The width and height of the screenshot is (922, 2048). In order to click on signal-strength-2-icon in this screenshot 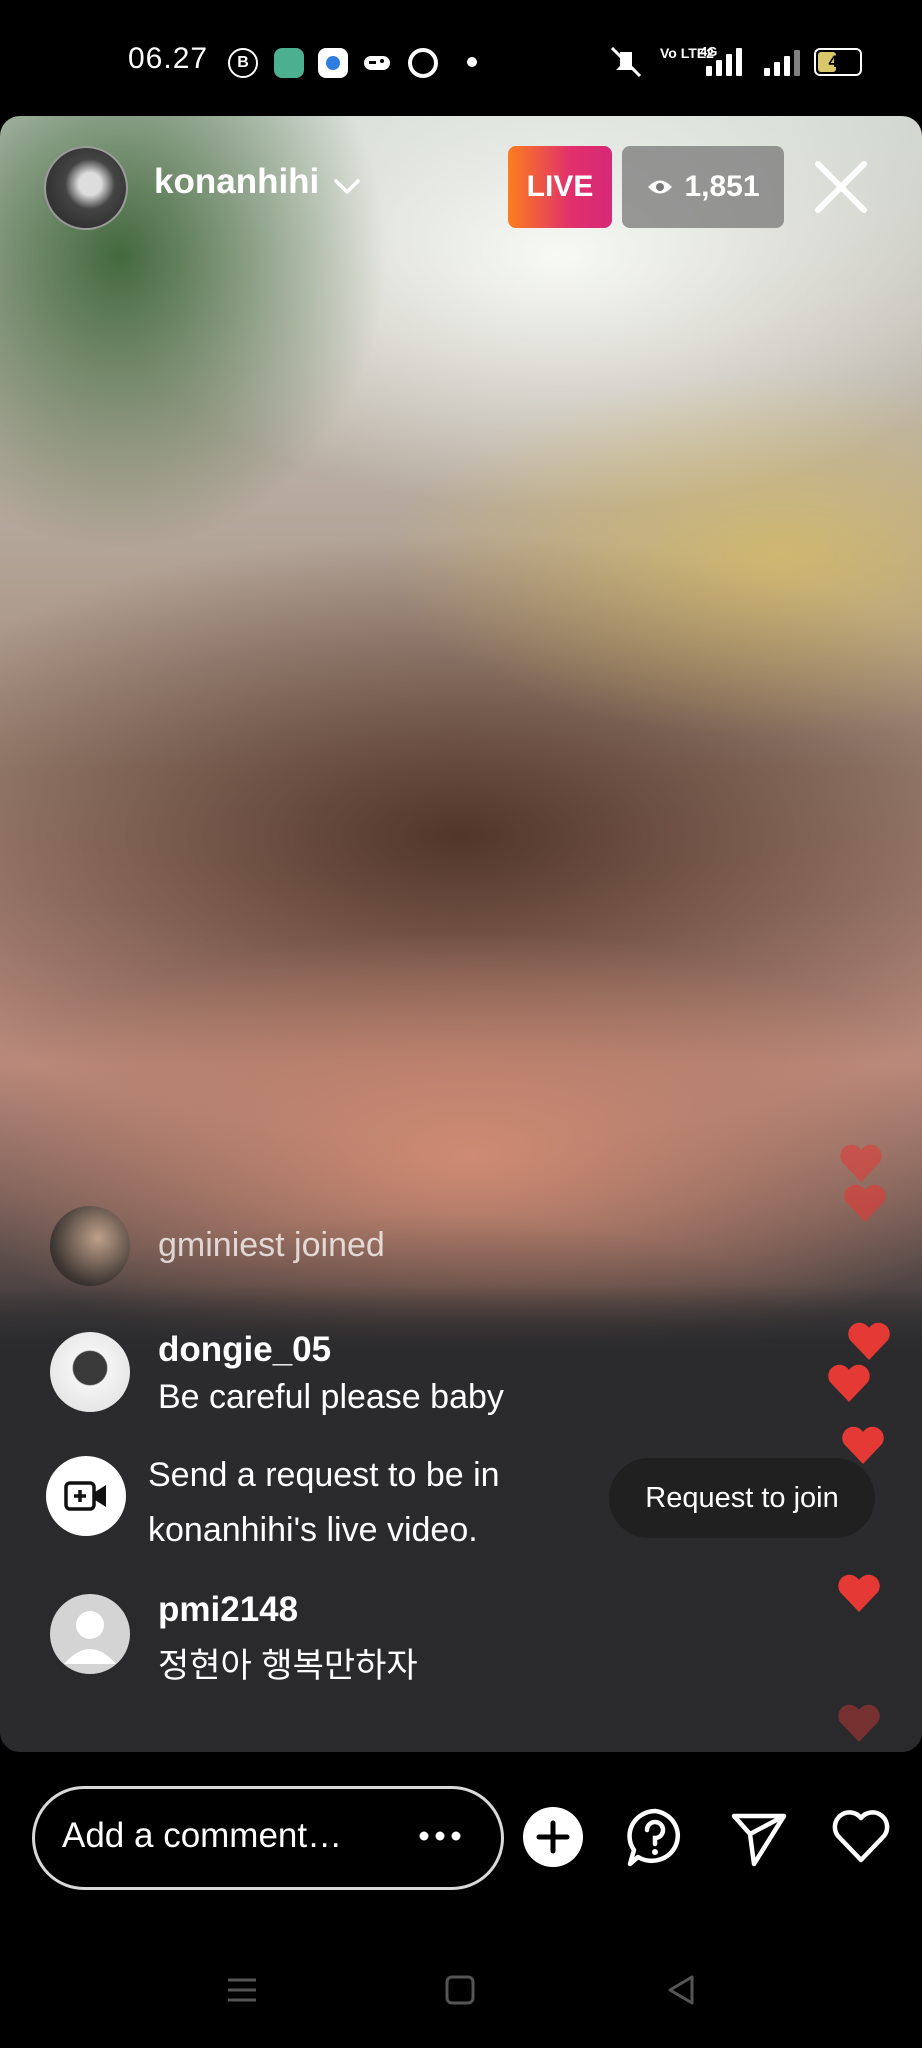, I will do `click(782, 60)`.